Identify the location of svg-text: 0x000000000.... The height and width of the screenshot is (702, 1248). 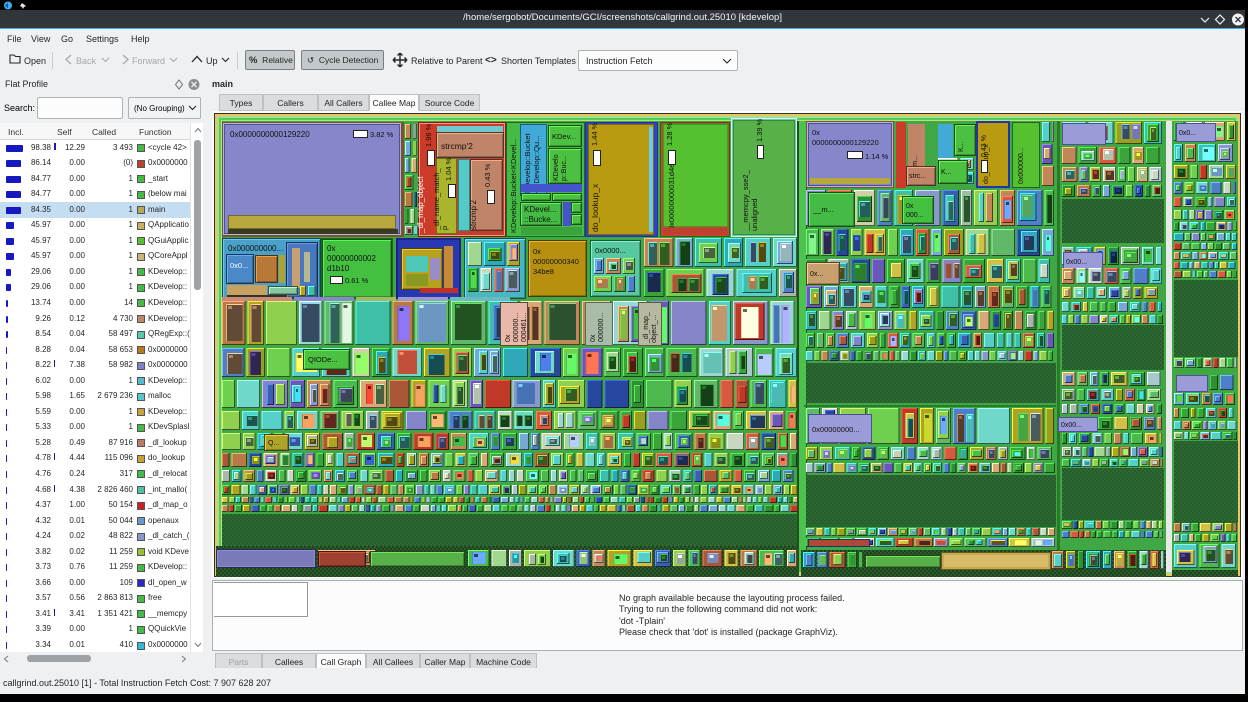
(255, 248).